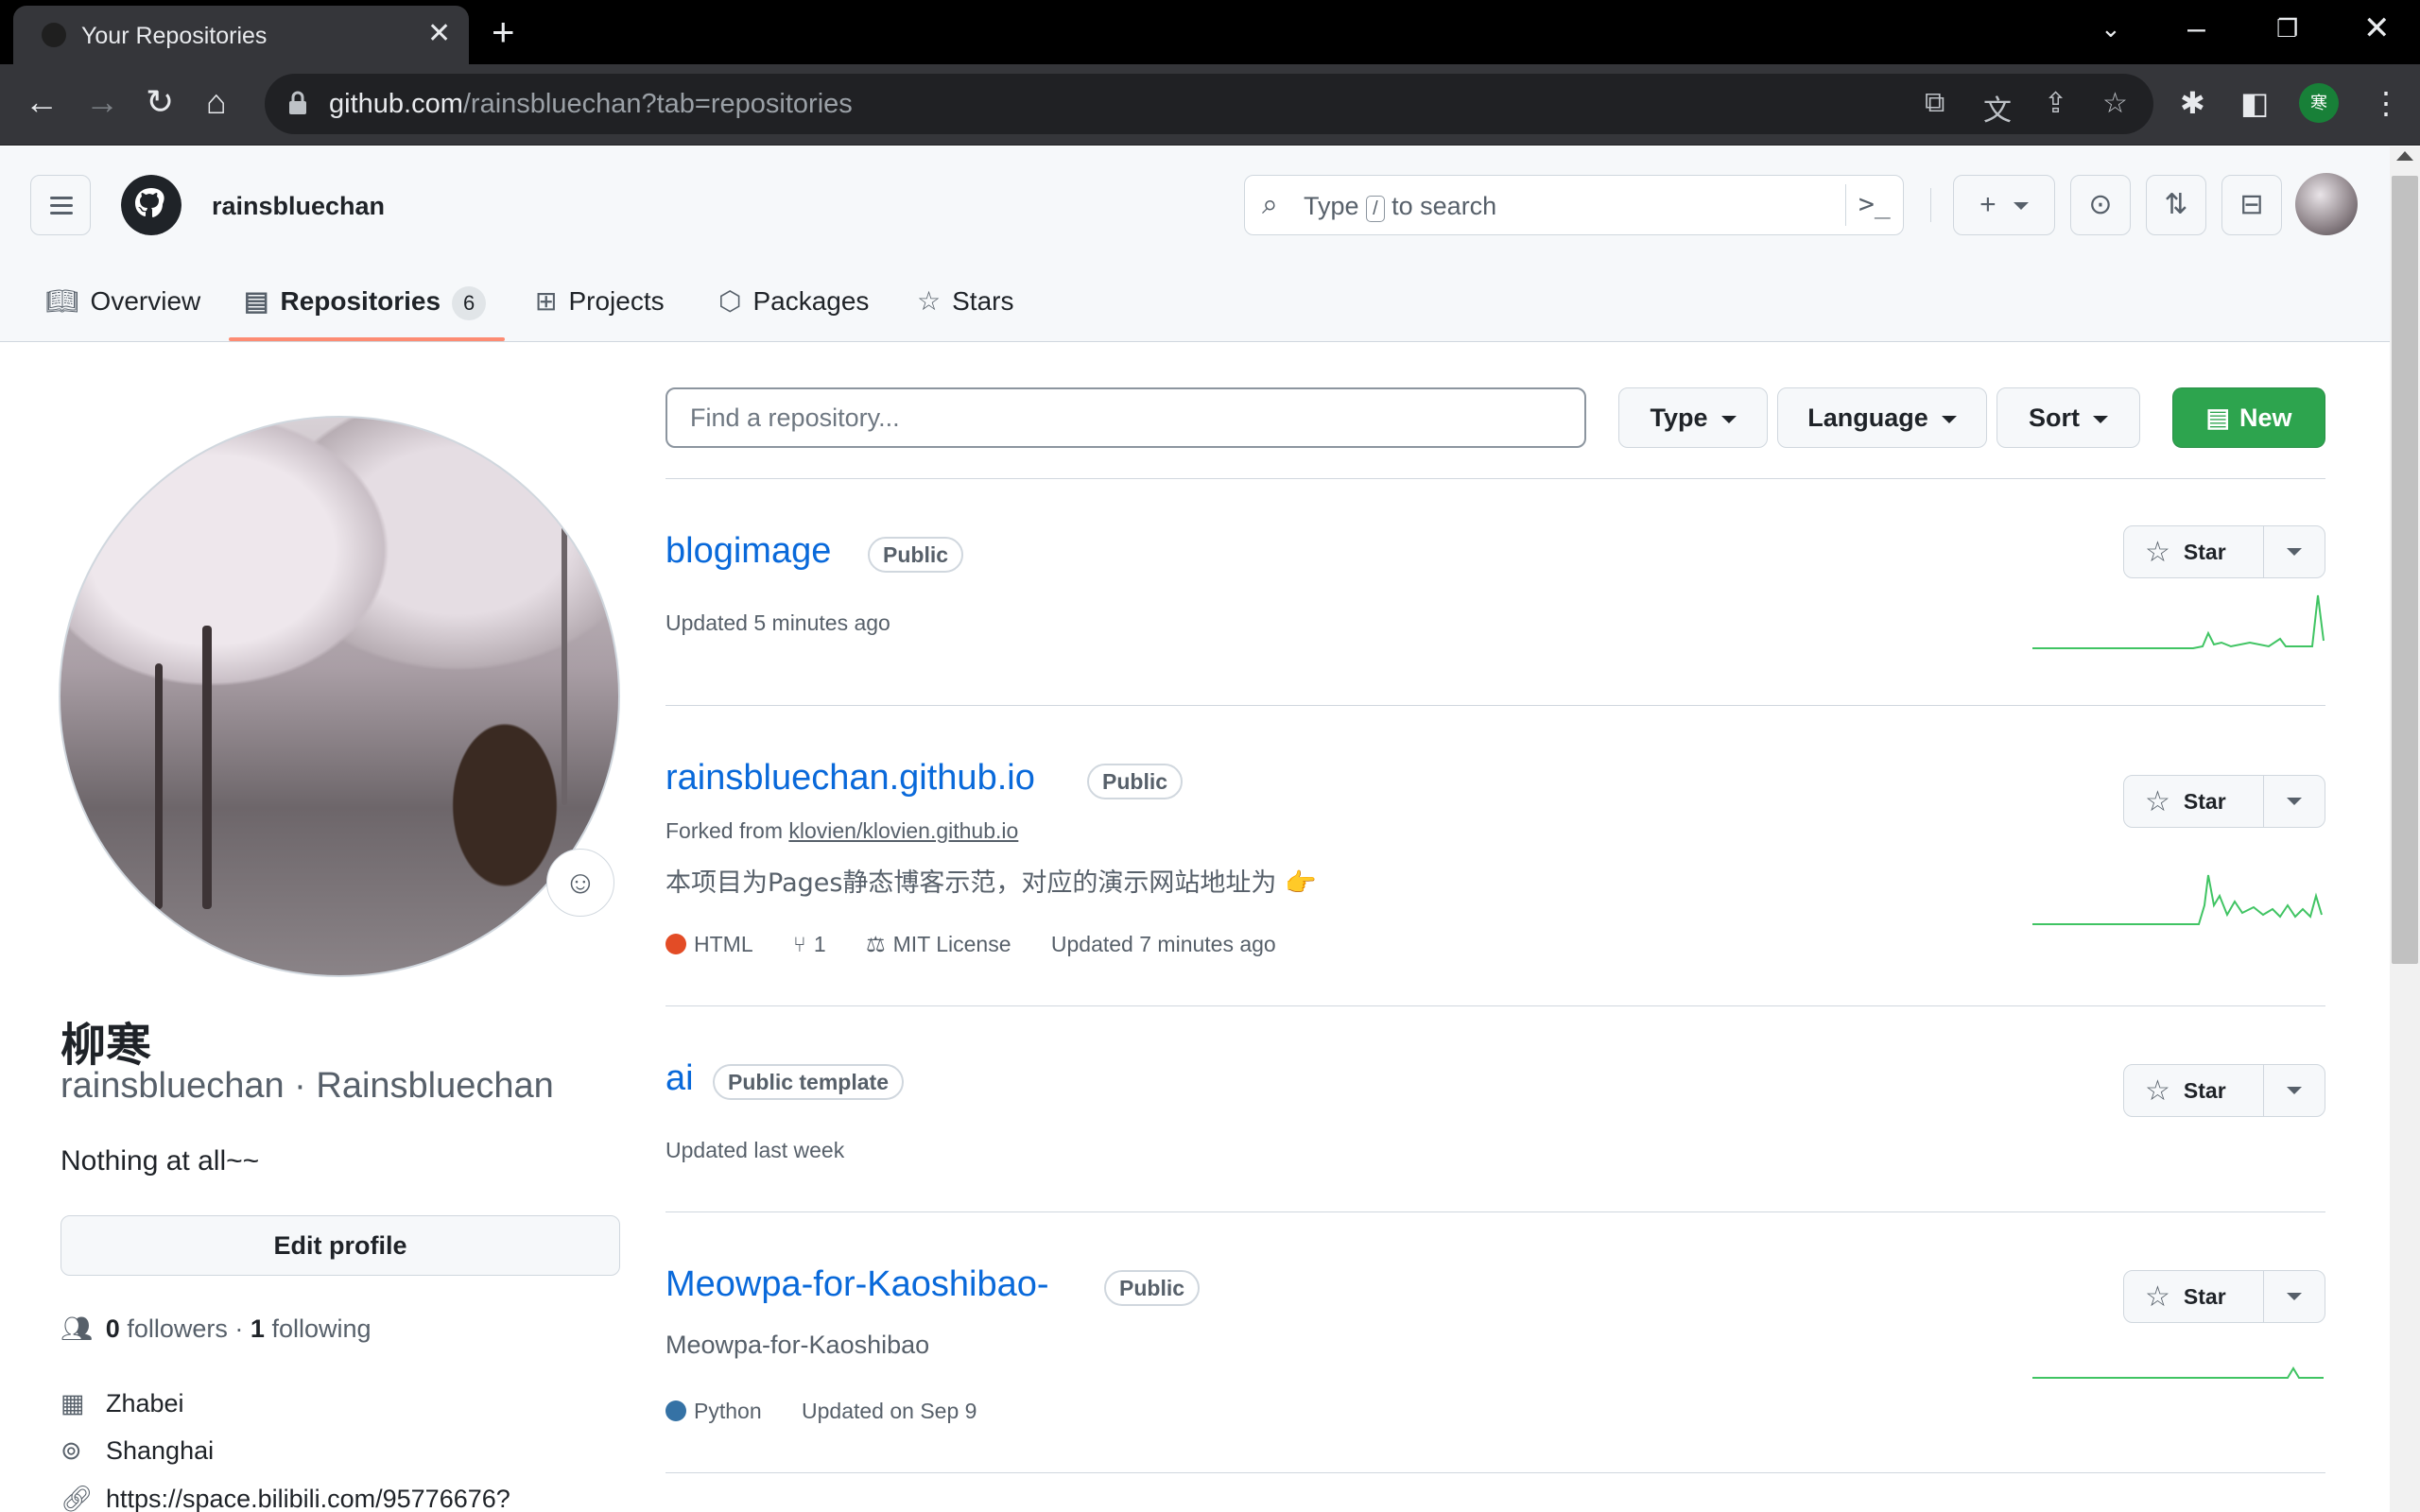 The image size is (2420, 1512). Describe the element at coordinates (2157, 1297) in the screenshot. I see `star-icon: ☆` at that location.